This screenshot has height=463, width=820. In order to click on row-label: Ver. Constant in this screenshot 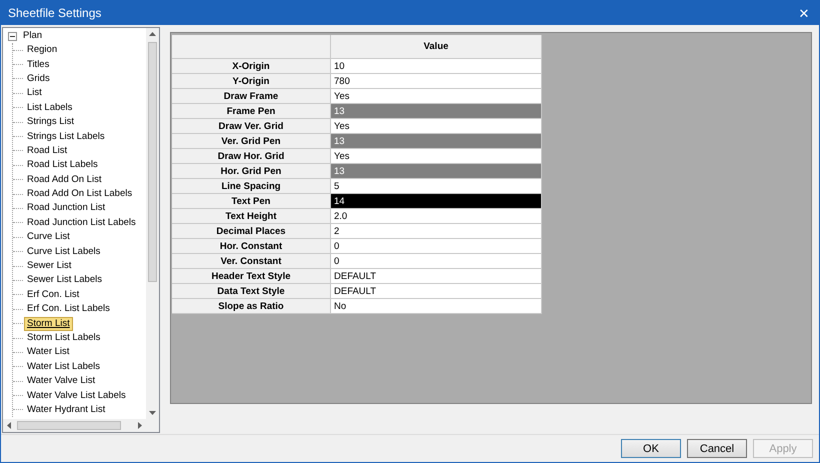, I will do `click(251, 261)`.